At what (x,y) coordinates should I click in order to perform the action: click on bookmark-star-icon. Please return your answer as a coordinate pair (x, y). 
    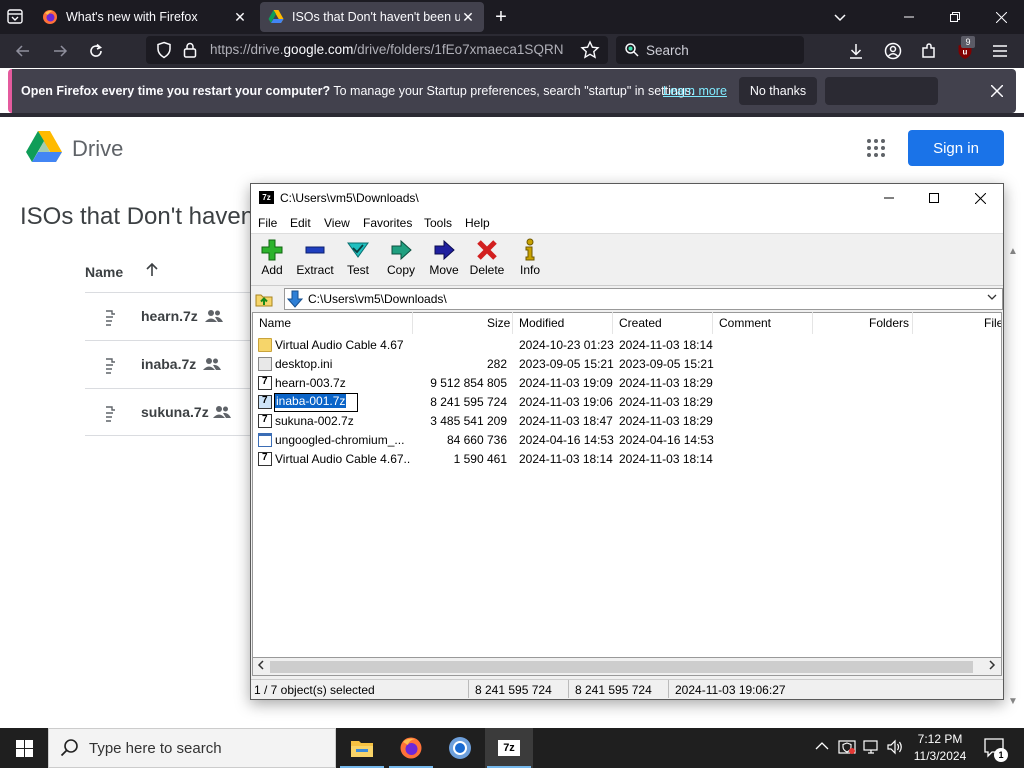
    Looking at the image, I should click on (590, 50).